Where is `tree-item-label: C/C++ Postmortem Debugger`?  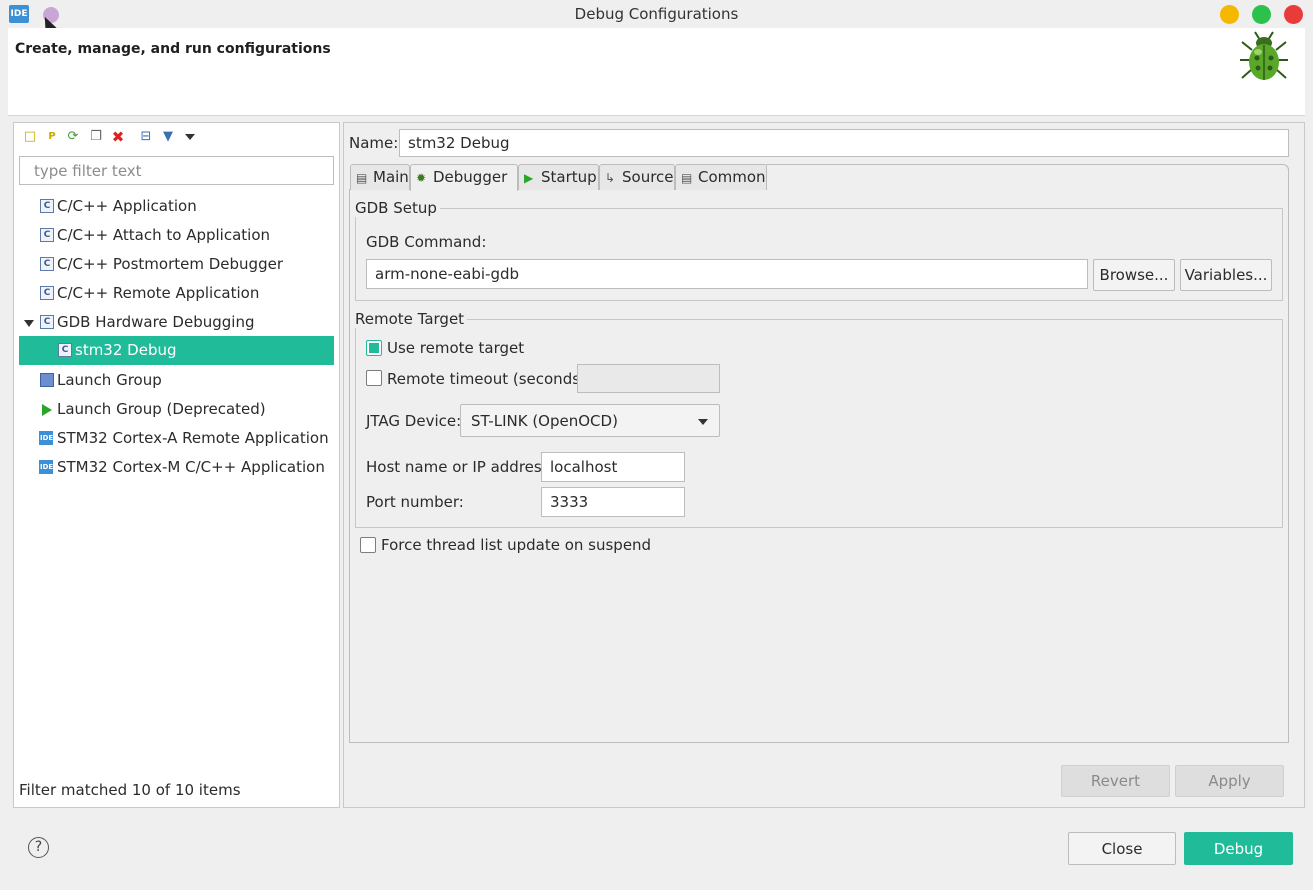 tree-item-label: C/C++ Postmortem Debugger is located at coordinates (170, 264).